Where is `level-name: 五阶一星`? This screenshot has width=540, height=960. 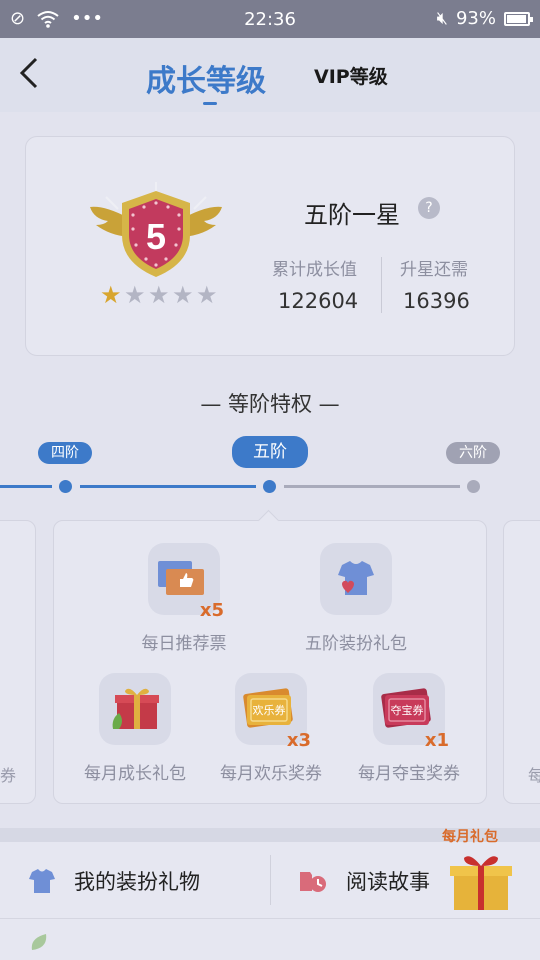
level-name: 五阶一星 is located at coordinates (352, 215).